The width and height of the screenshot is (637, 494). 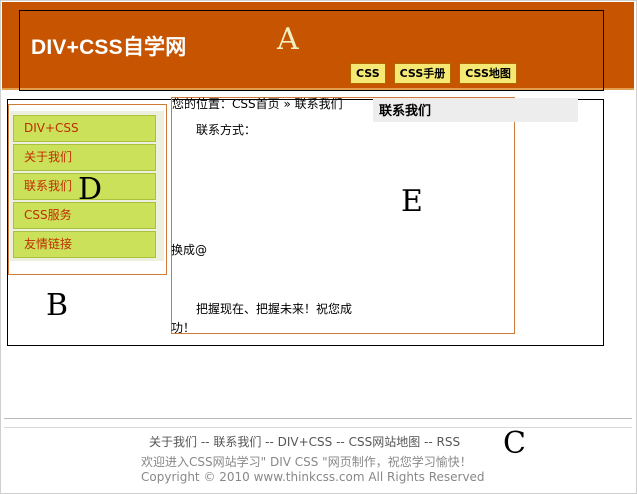 What do you see at coordinates (90, 189) in the screenshot?
I see `region-label-d: D` at bounding box center [90, 189].